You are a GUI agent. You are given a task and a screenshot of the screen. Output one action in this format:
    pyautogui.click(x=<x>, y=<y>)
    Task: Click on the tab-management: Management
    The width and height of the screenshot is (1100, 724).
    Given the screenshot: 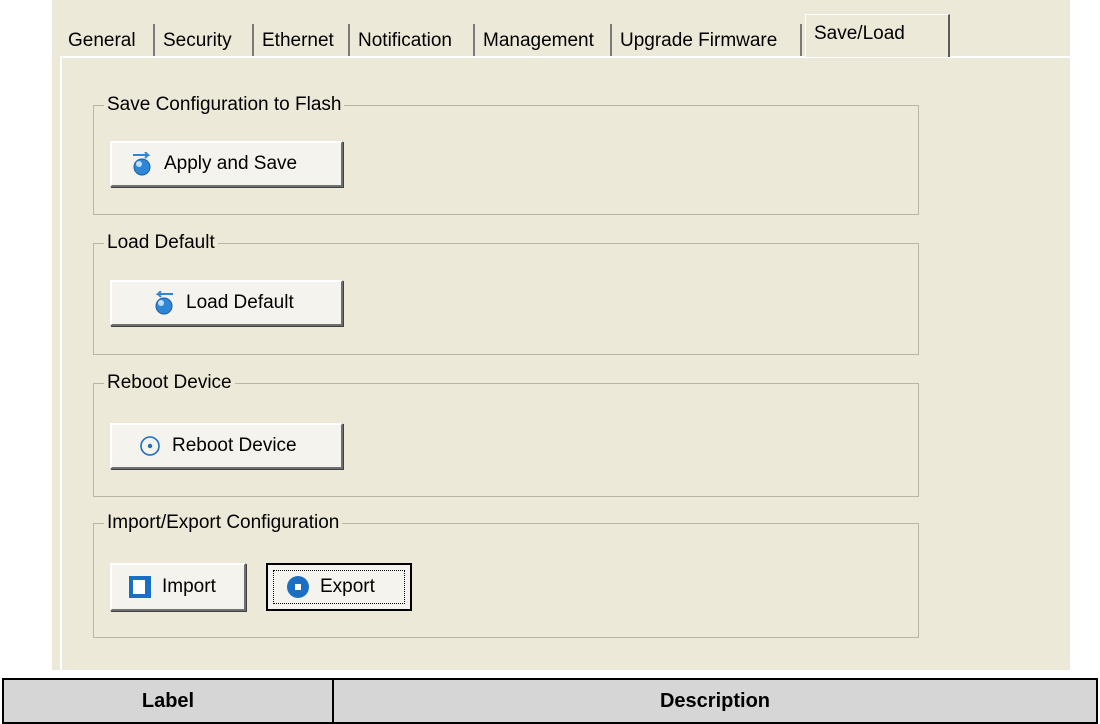 What is the action you would take?
    pyautogui.click(x=543, y=40)
    